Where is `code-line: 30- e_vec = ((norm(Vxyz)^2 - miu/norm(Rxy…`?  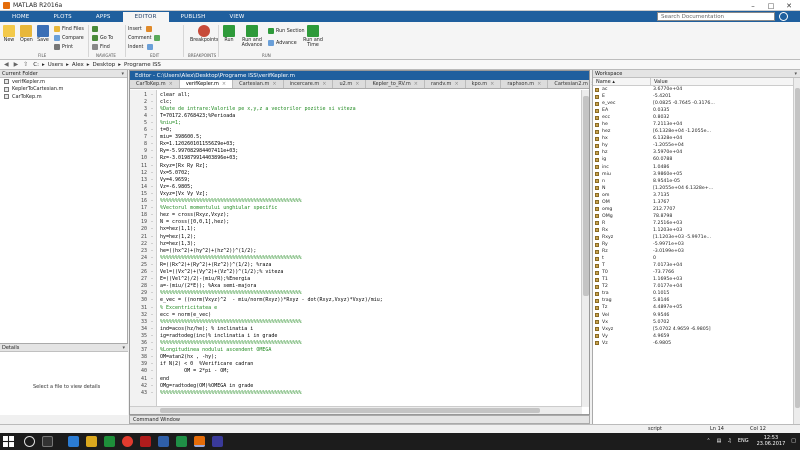 code-line: 30- e_vec = ((norm(Vxyz)^2 - miu/norm(Rxy… is located at coordinates (256, 300).